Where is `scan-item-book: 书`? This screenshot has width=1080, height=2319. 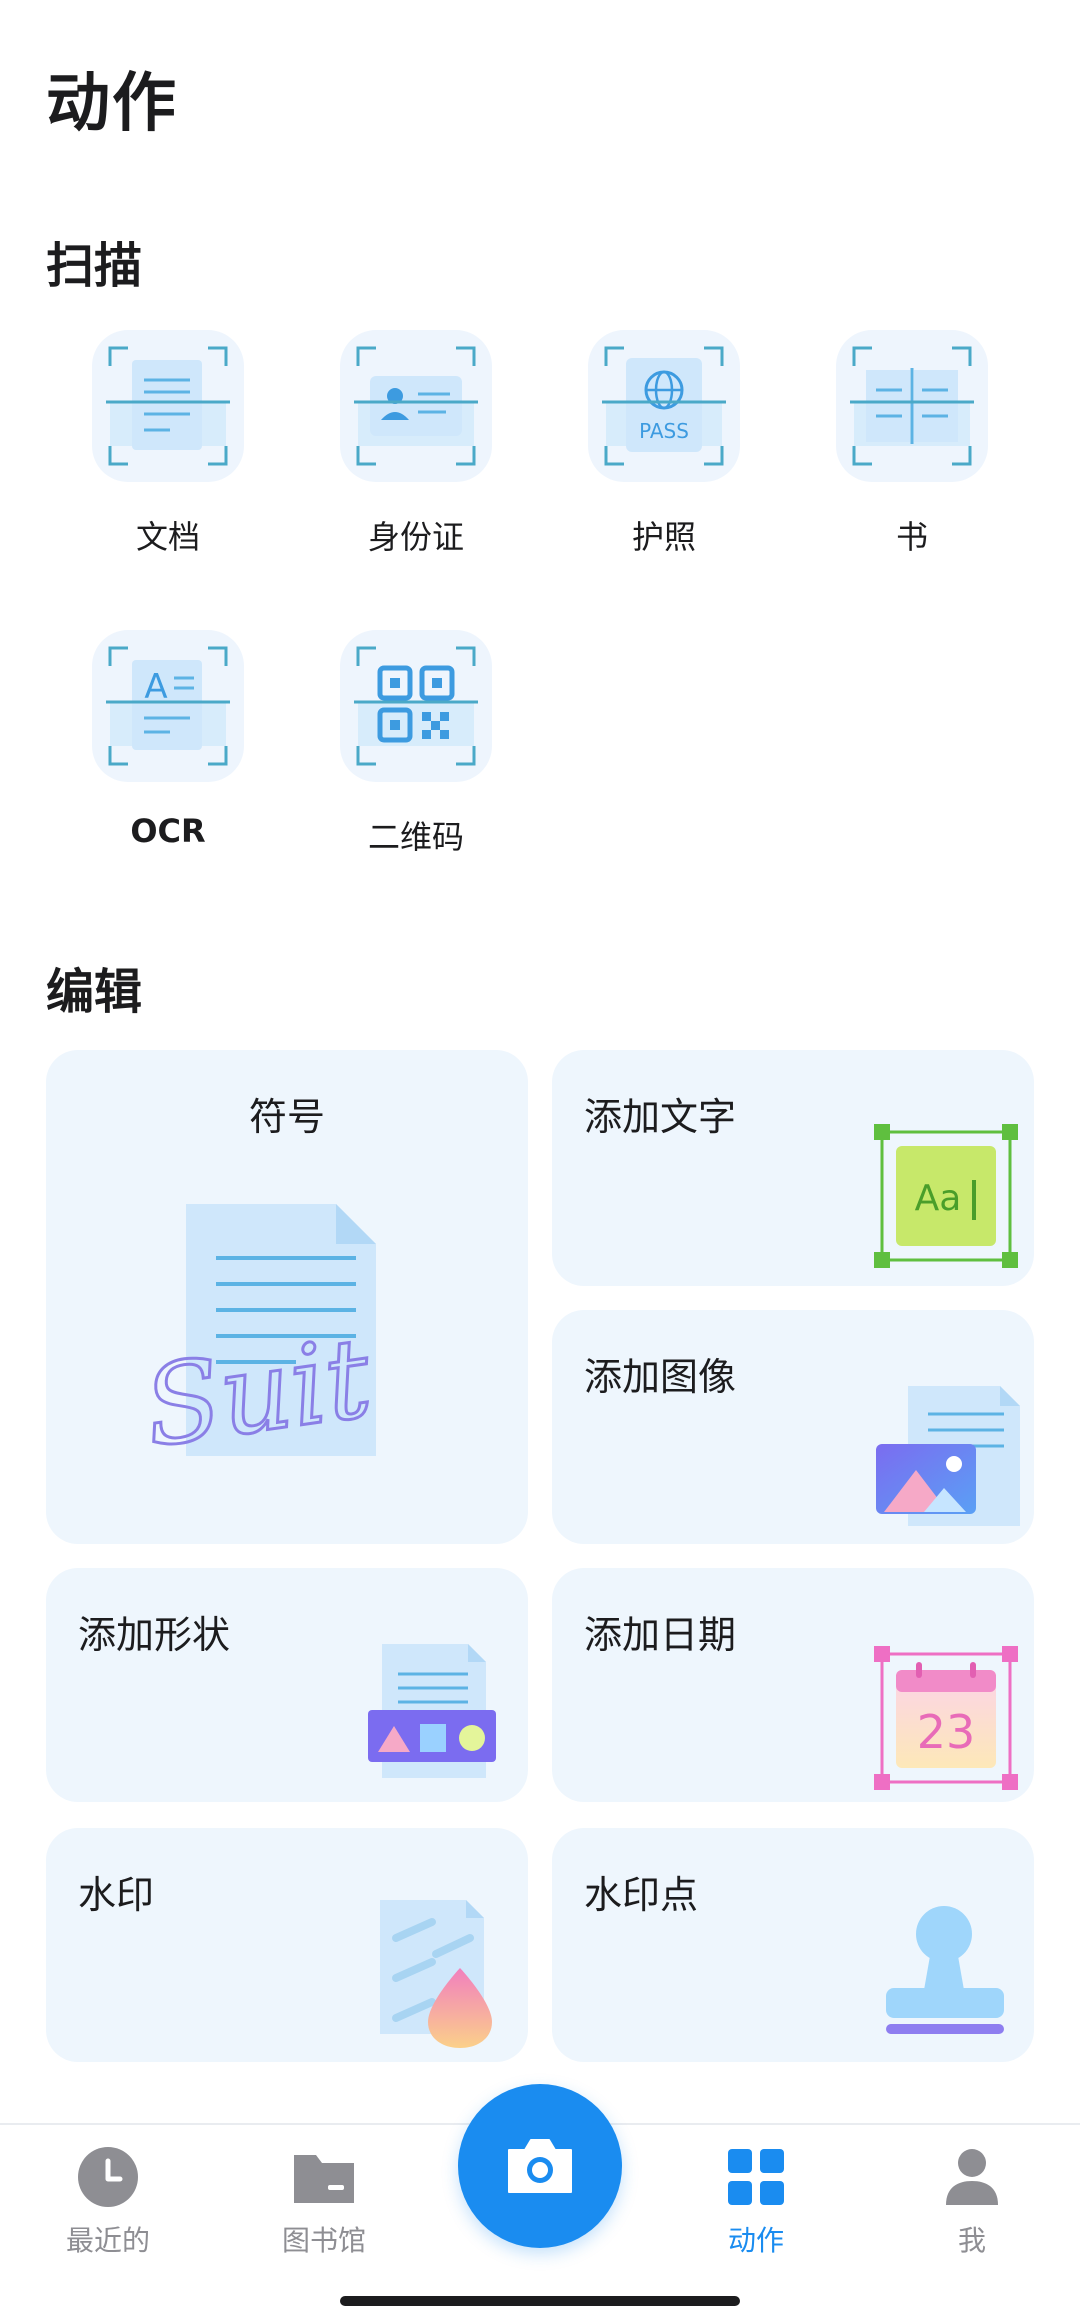
scan-item-book: 书 is located at coordinates (912, 444).